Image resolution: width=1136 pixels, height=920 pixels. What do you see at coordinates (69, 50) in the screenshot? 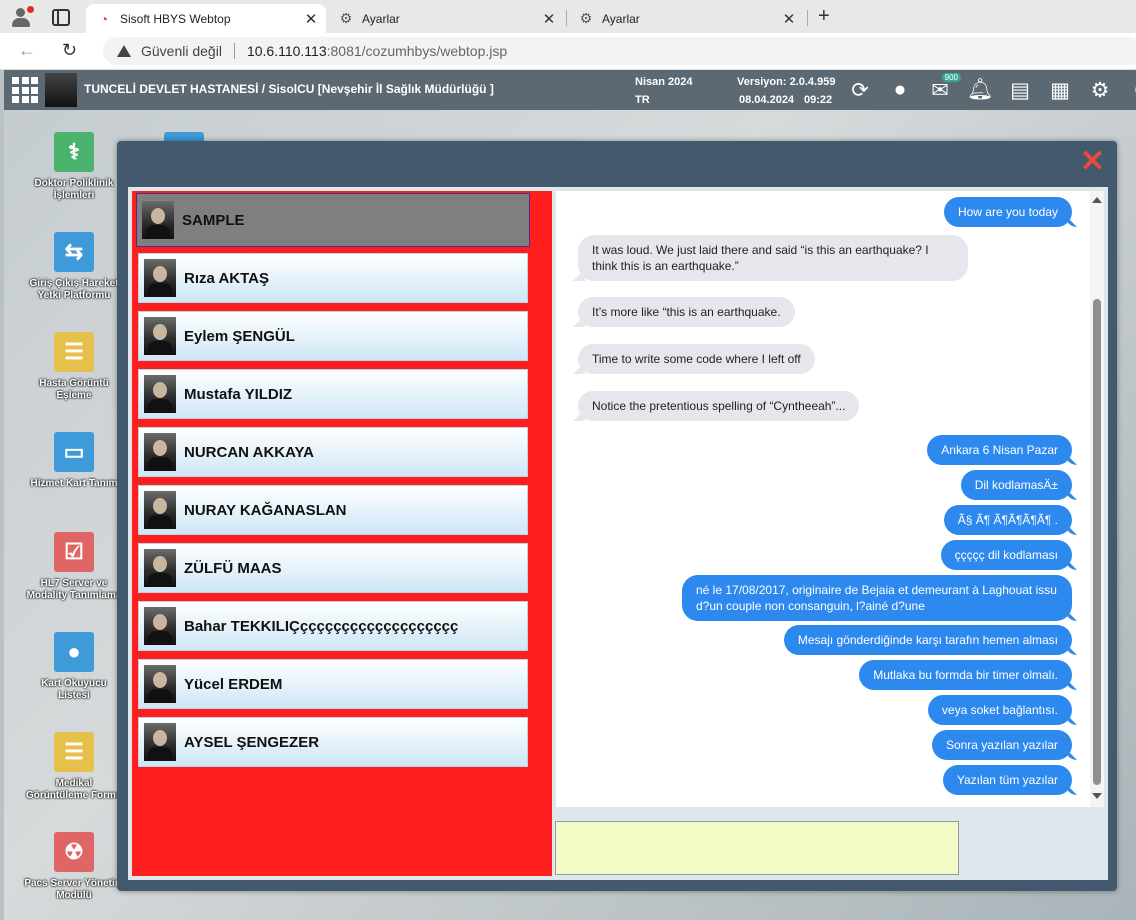
I see `reload-icon: ↻` at bounding box center [69, 50].